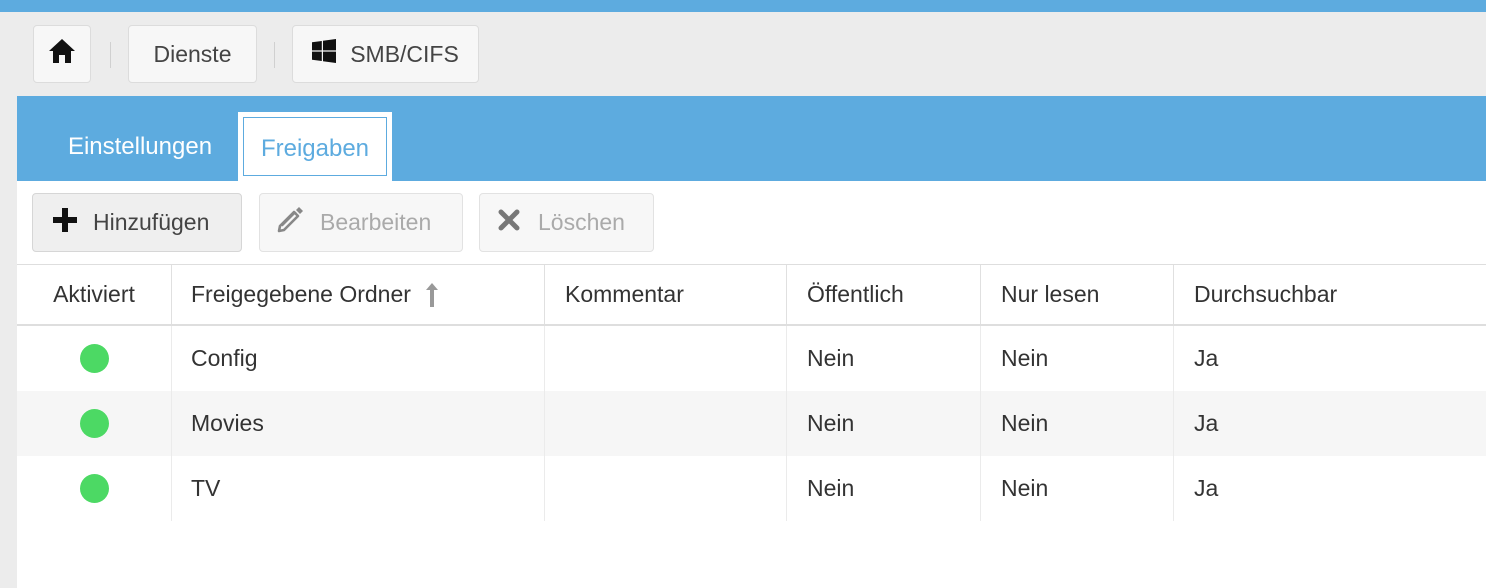  I want to click on add-button-label: Hinzufügen, so click(151, 222).